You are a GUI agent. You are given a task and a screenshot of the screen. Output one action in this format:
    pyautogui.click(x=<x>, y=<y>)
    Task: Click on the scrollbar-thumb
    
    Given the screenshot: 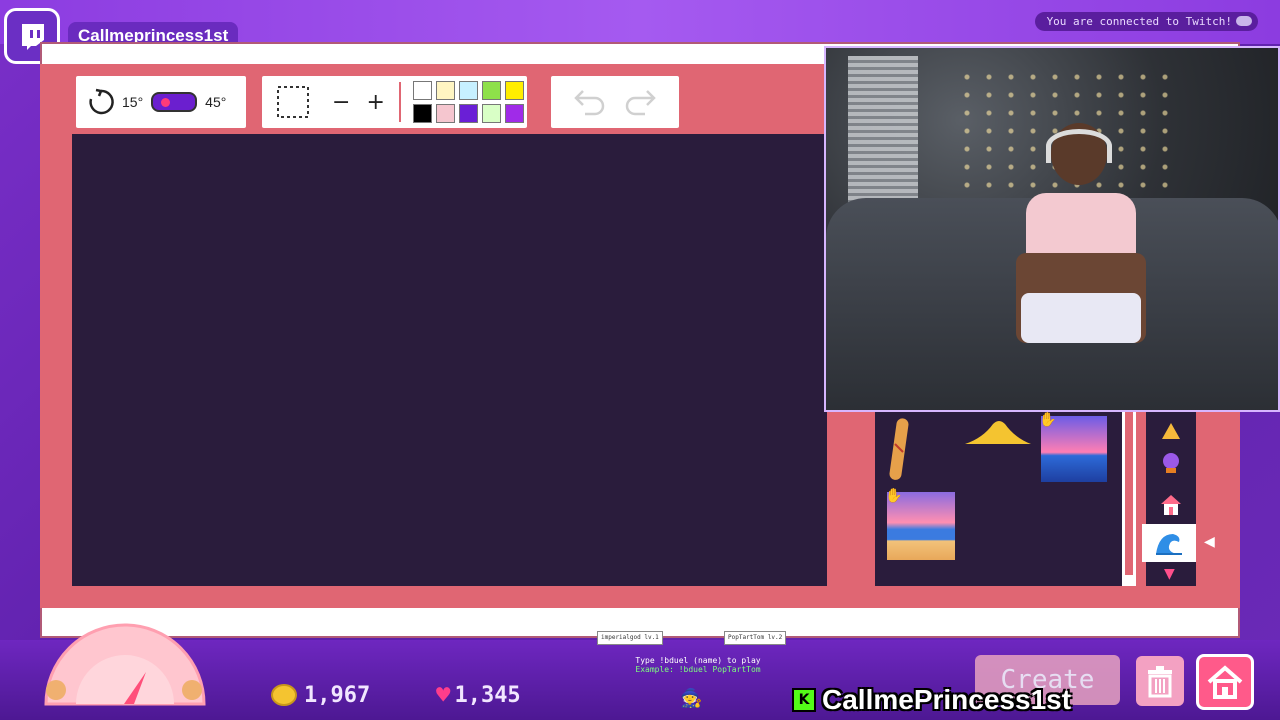 What is the action you would take?
    pyautogui.click(x=1129, y=492)
    